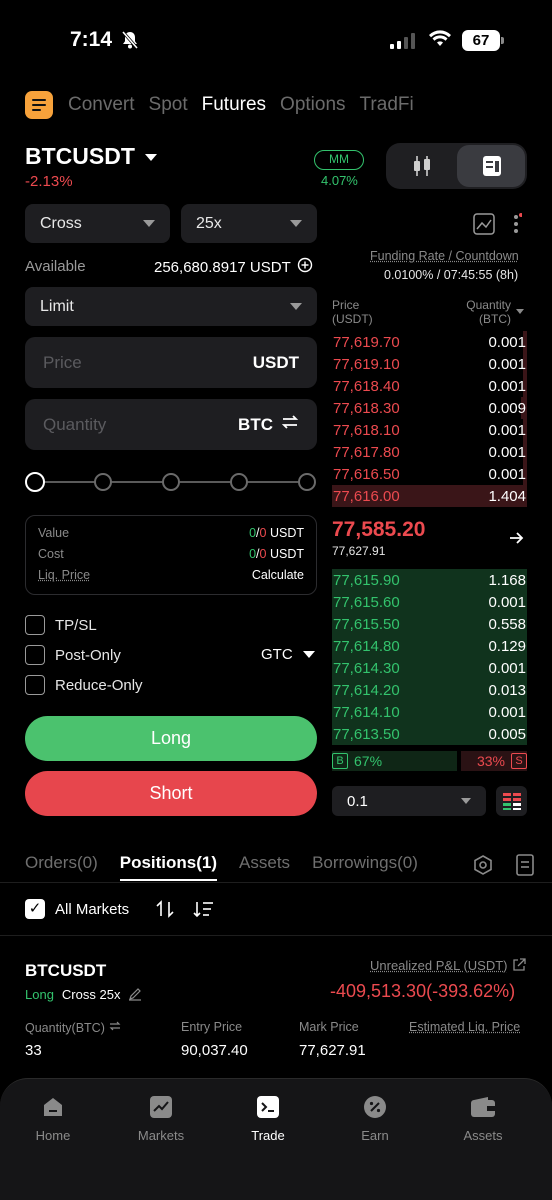  What do you see at coordinates (61, 867) in the screenshot?
I see `tab-orders: Orders(0)` at bounding box center [61, 867].